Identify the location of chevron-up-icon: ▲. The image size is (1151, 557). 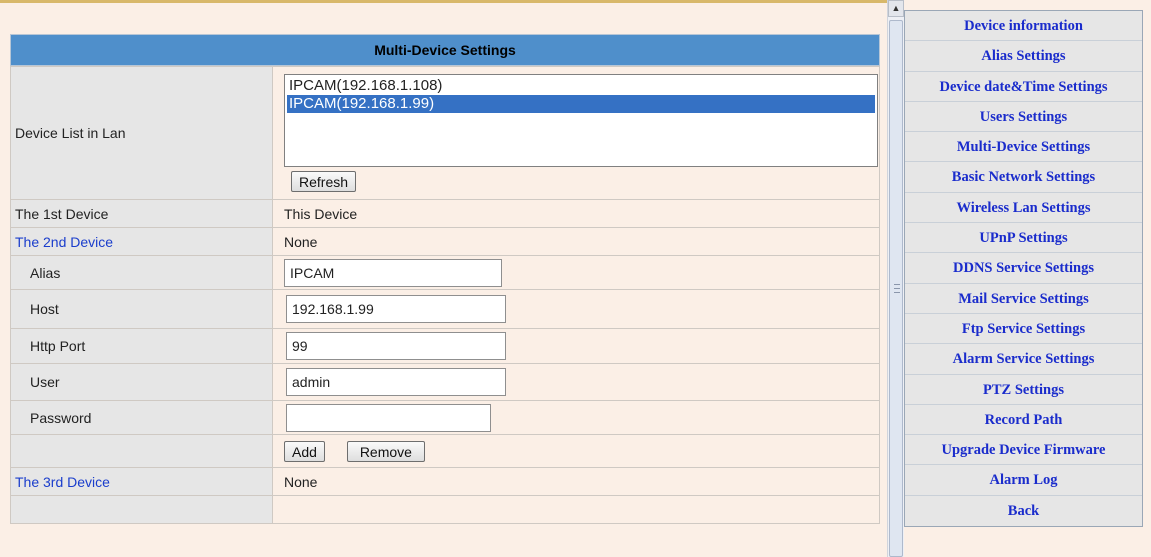
(896, 8).